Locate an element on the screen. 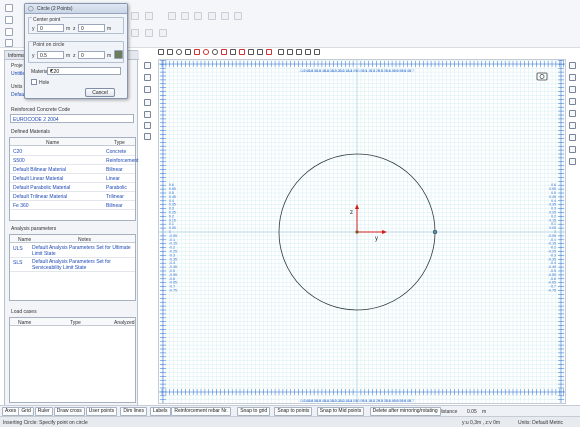  hole-label: Hole is located at coordinates (44, 83).